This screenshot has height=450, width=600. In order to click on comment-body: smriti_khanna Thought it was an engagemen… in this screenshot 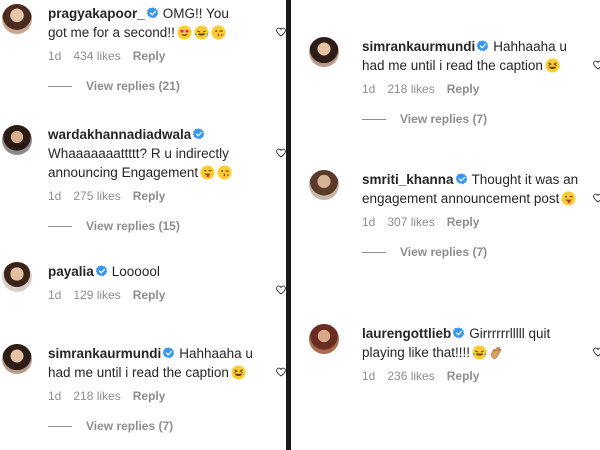, I will do `click(476, 214)`.